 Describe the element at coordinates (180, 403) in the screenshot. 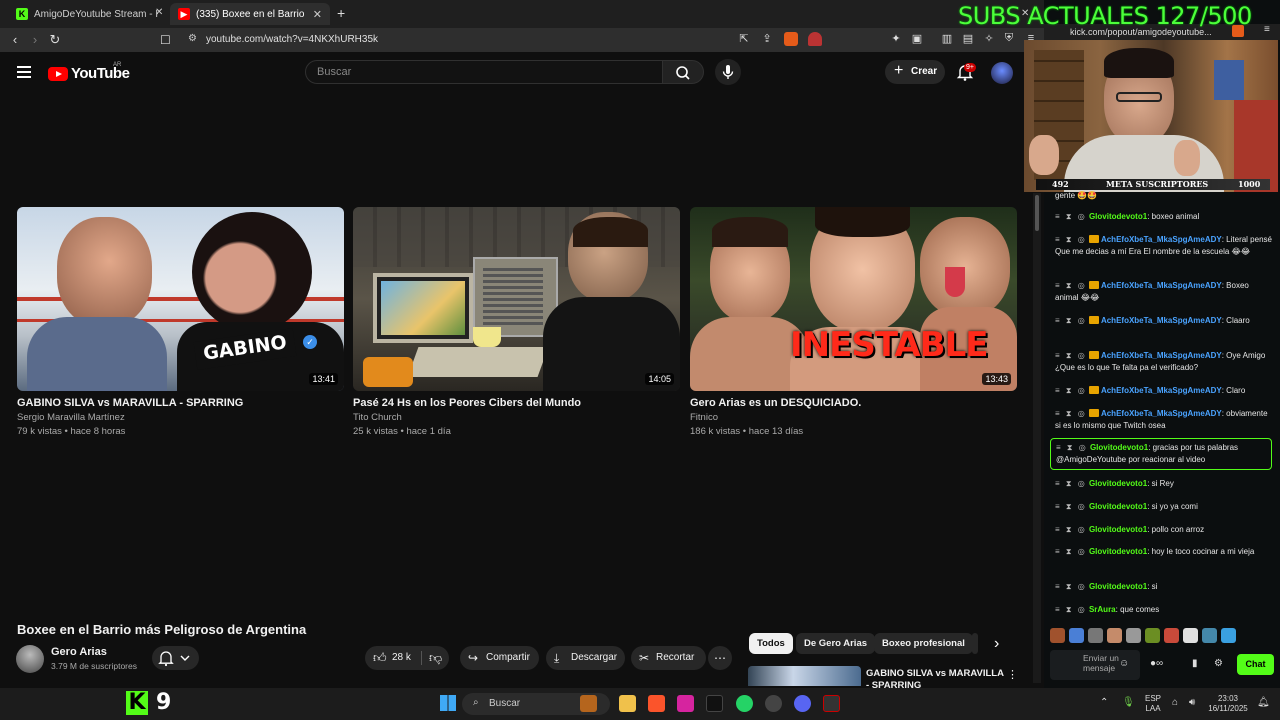

I see `video-title: GABINO SILVA vs MARAVILLA - SPARRING` at that location.